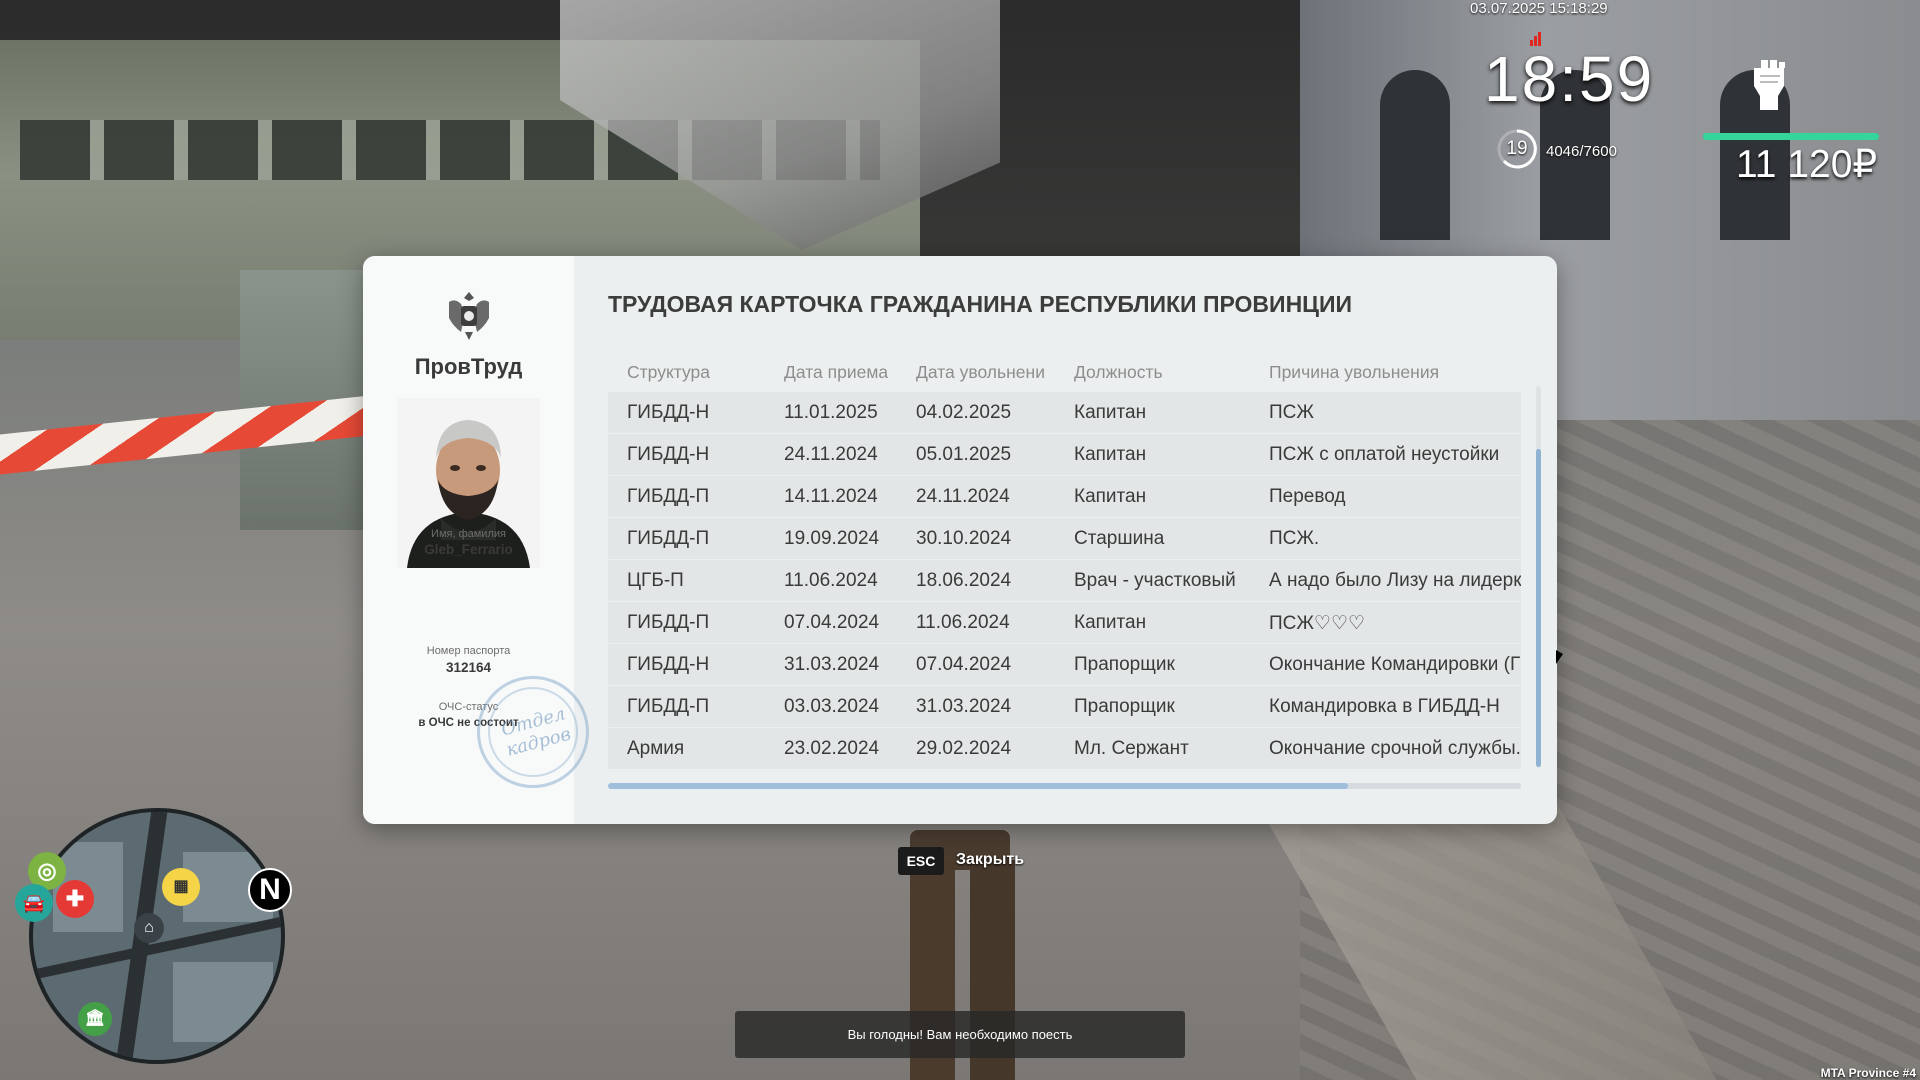 The height and width of the screenshot is (1080, 1920). I want to click on hr-department-stamp: Отдел кадров, so click(533, 732).